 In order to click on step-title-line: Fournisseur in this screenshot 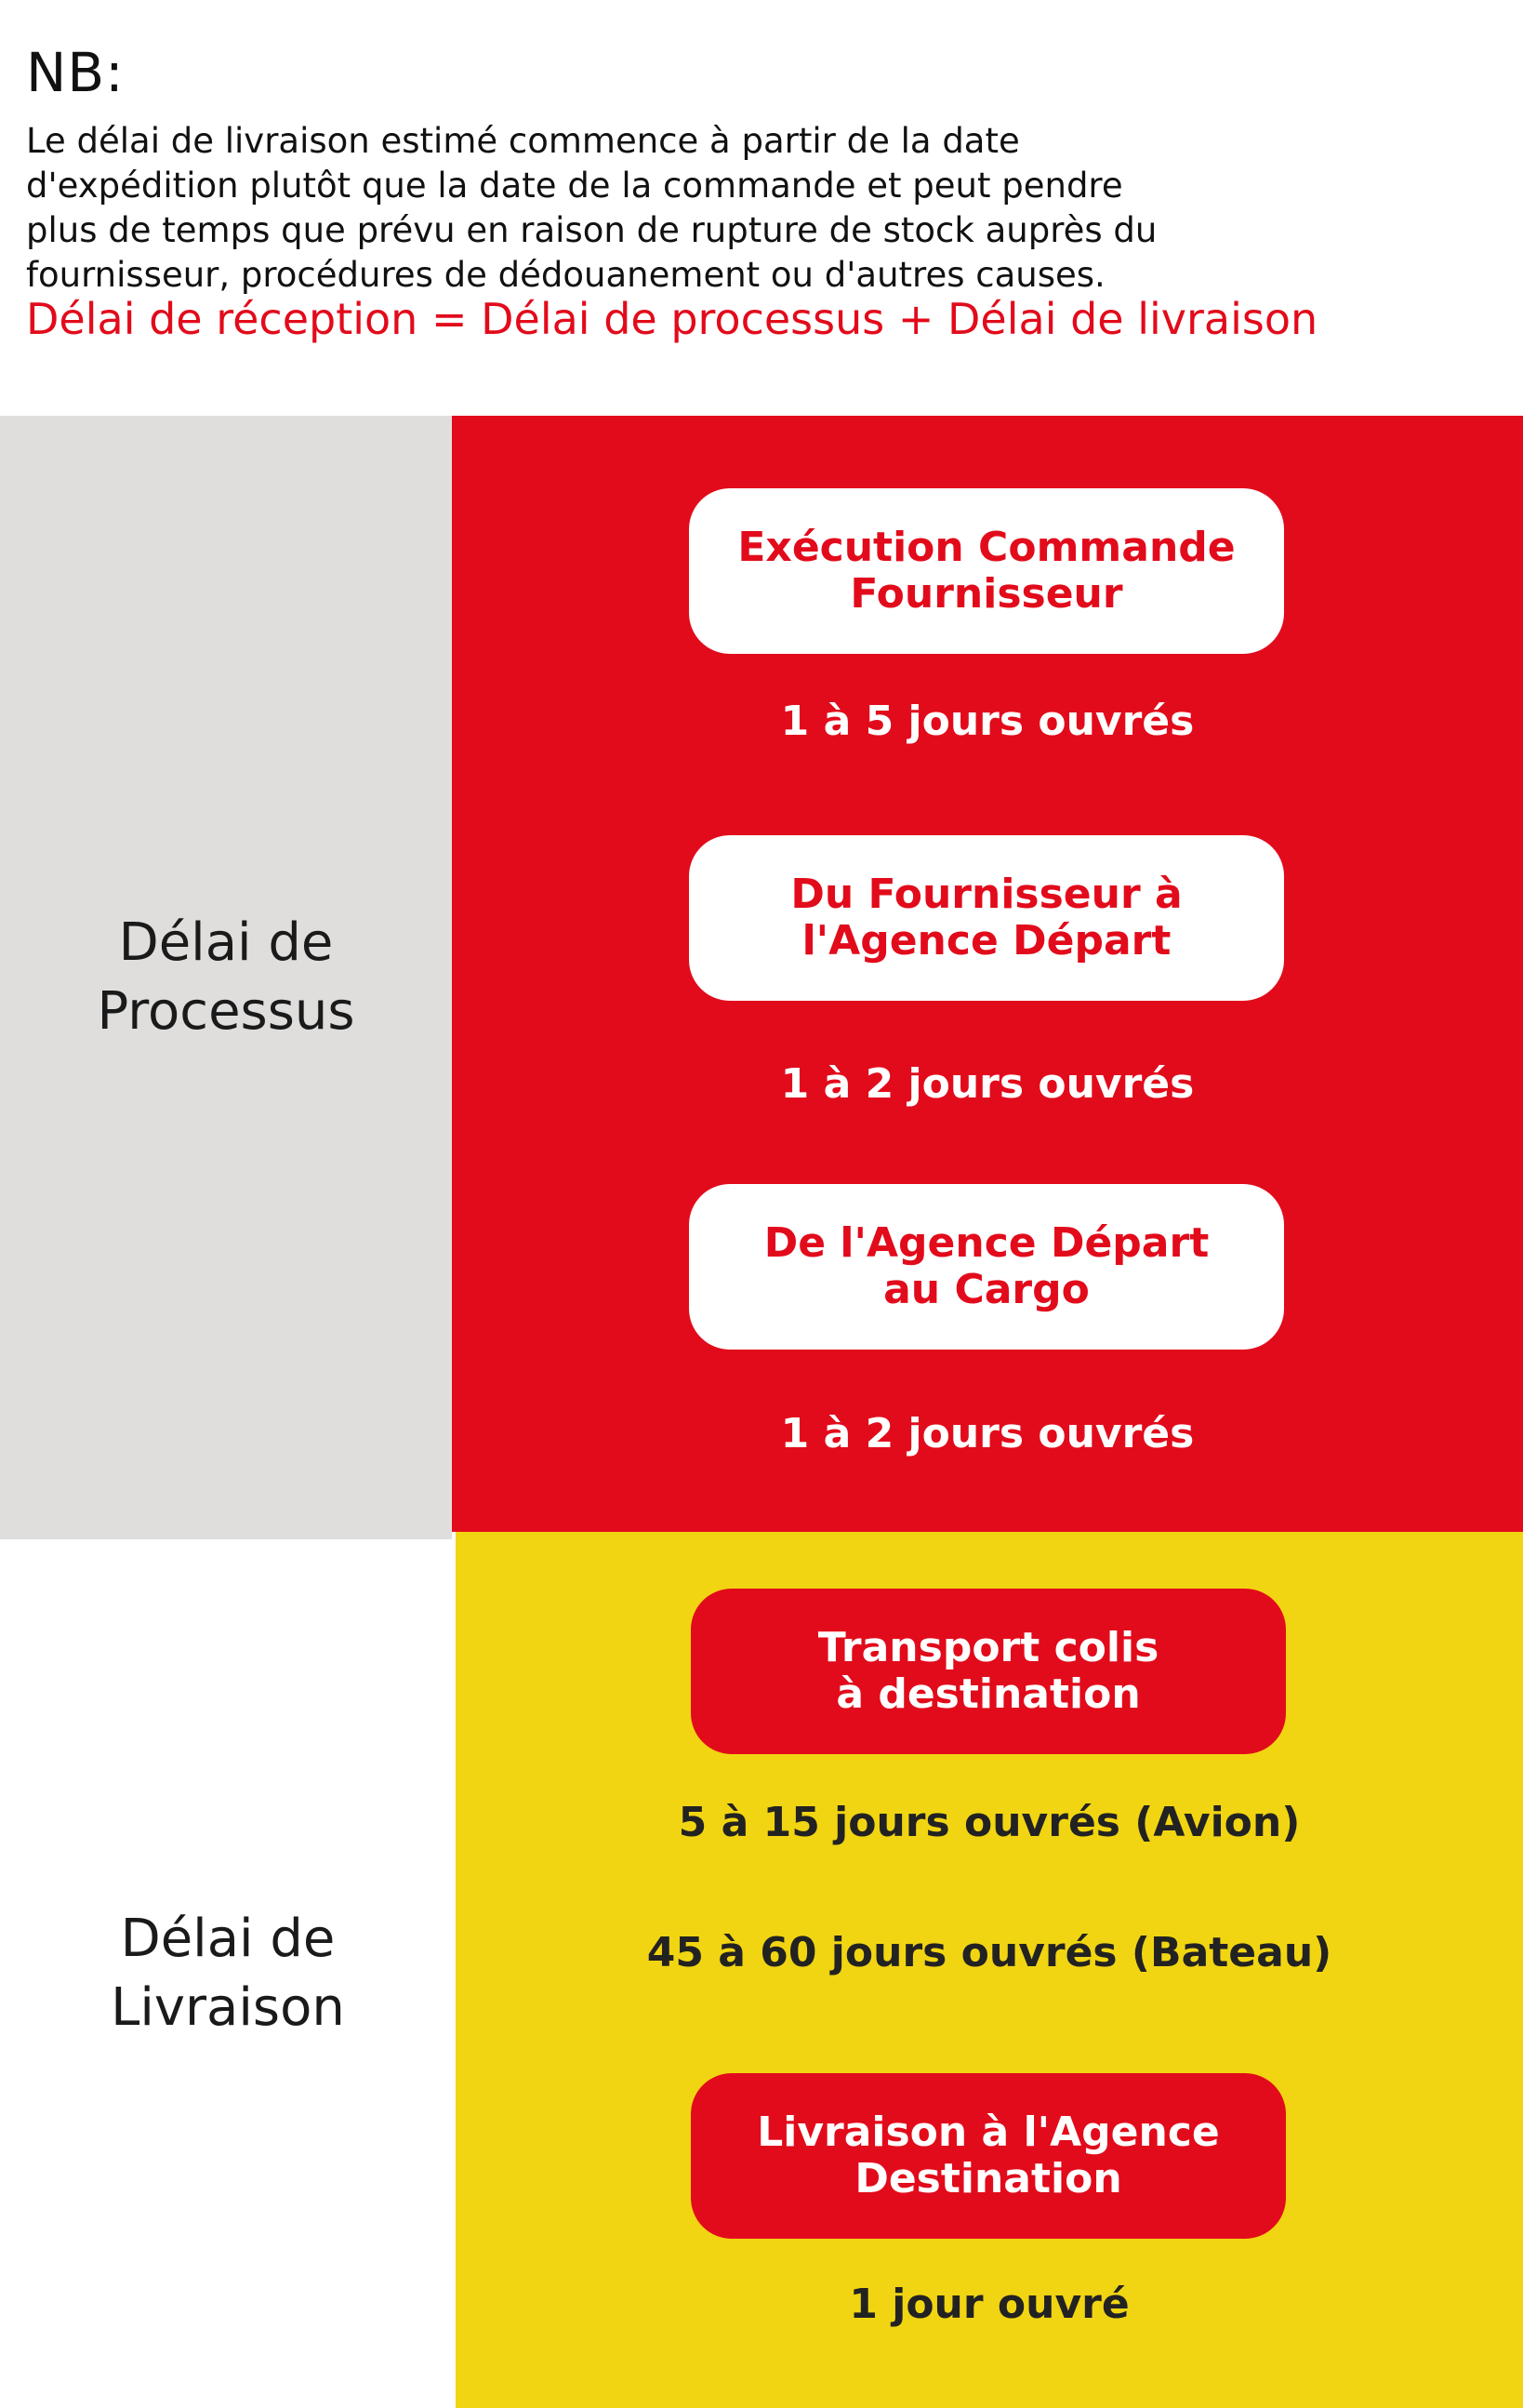, I will do `click(986, 594)`.